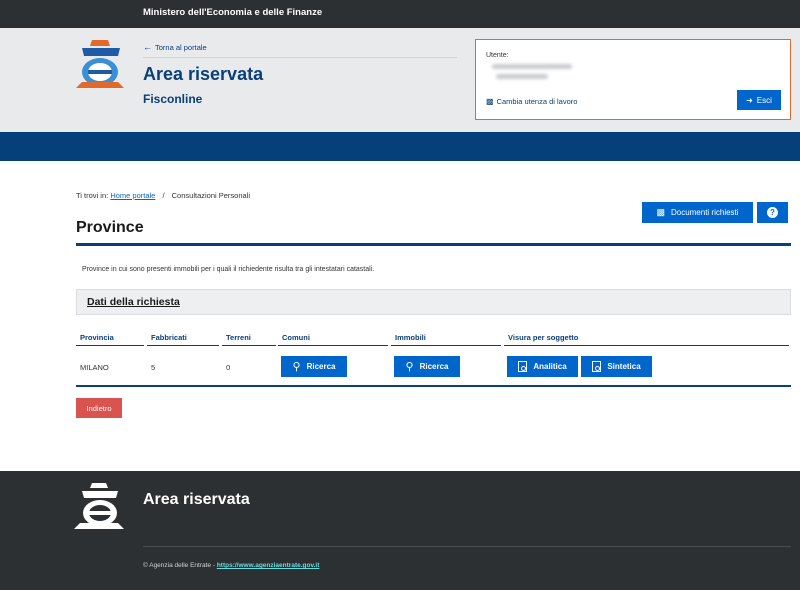 The image size is (800, 590). What do you see at coordinates (660, 212) in the screenshot?
I see `archive-icon: ▩` at bounding box center [660, 212].